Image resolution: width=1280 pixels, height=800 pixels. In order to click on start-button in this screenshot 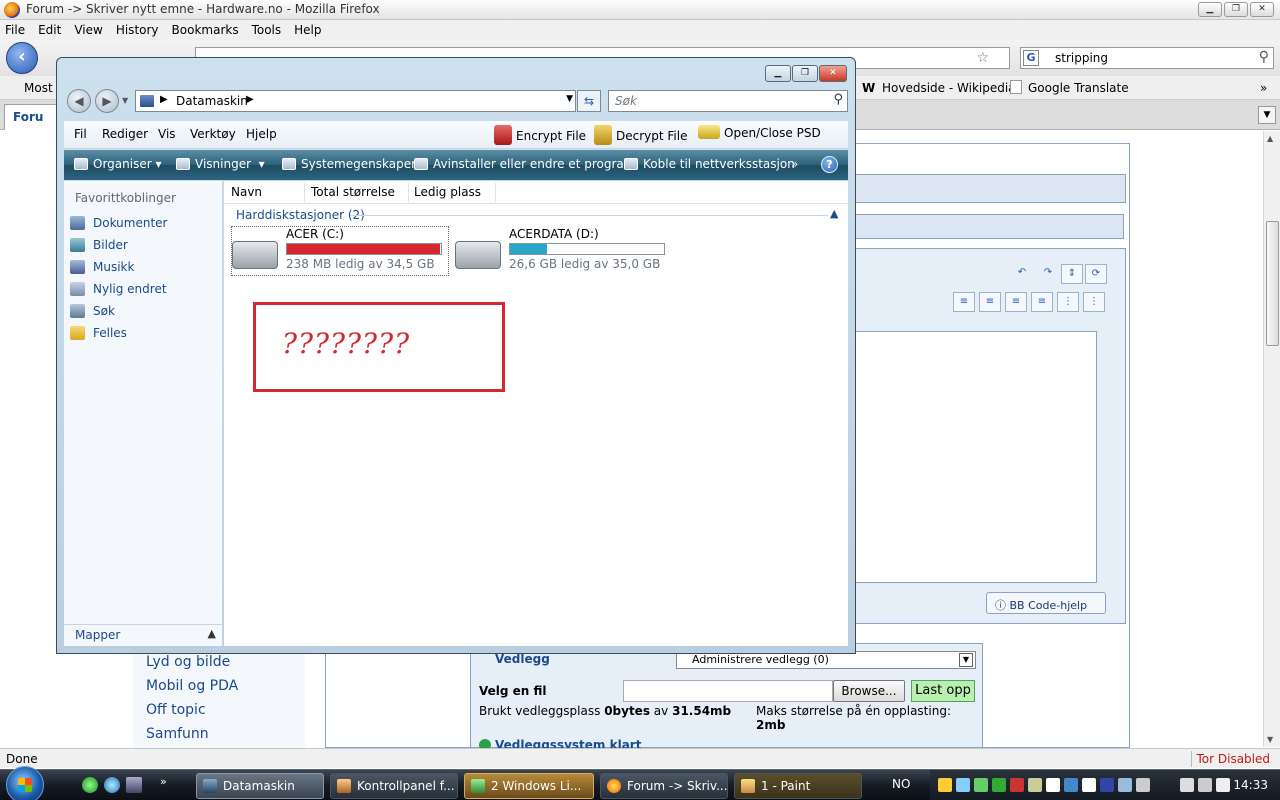, I will do `click(25, 783)`.